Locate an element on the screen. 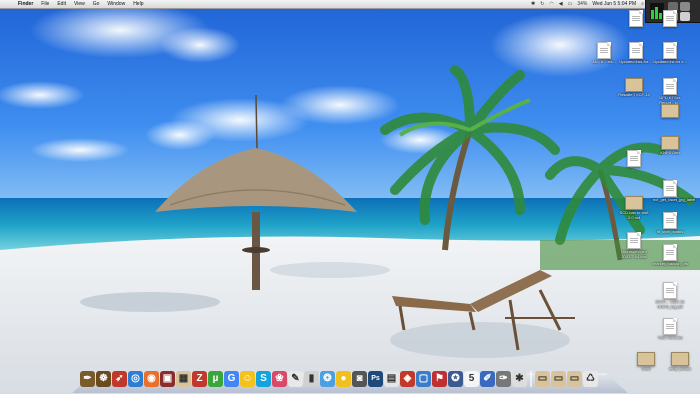  dock-trash-icon: ♺ is located at coordinates (590, 379).